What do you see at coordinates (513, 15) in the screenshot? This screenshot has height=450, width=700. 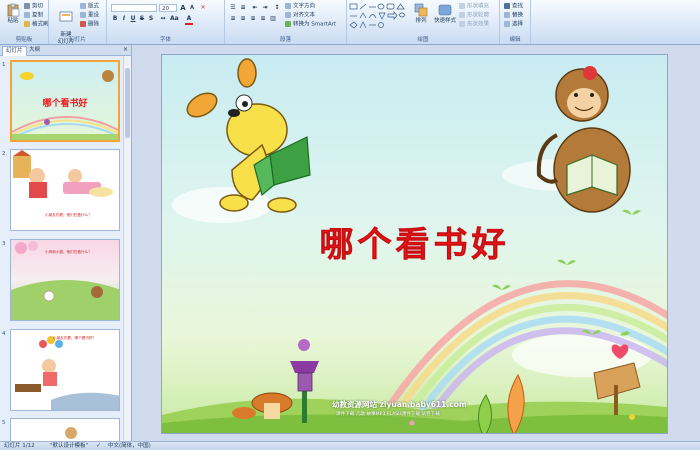 I see `replace-button: 替换` at bounding box center [513, 15].